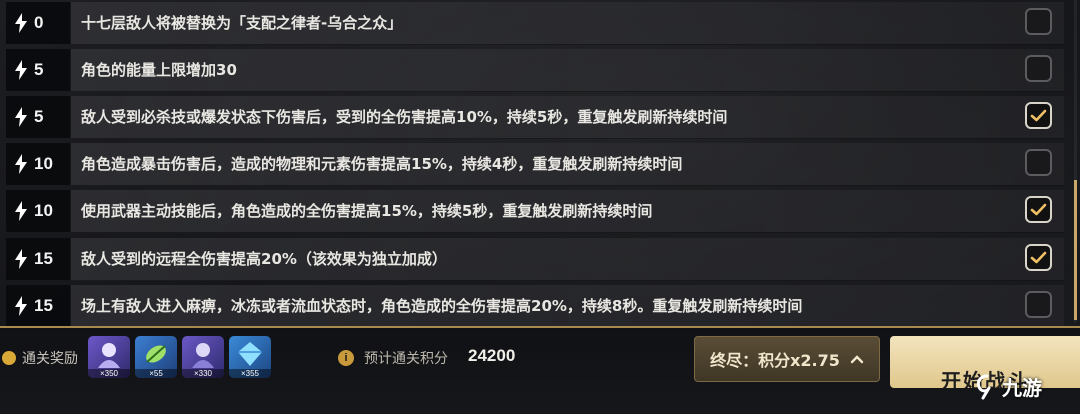 Image resolution: width=1080 pixels, height=414 pixels. I want to click on buff-row: 15 敌人受到的远程全伤害提高20%（该效果为独立加成）, so click(535, 259).